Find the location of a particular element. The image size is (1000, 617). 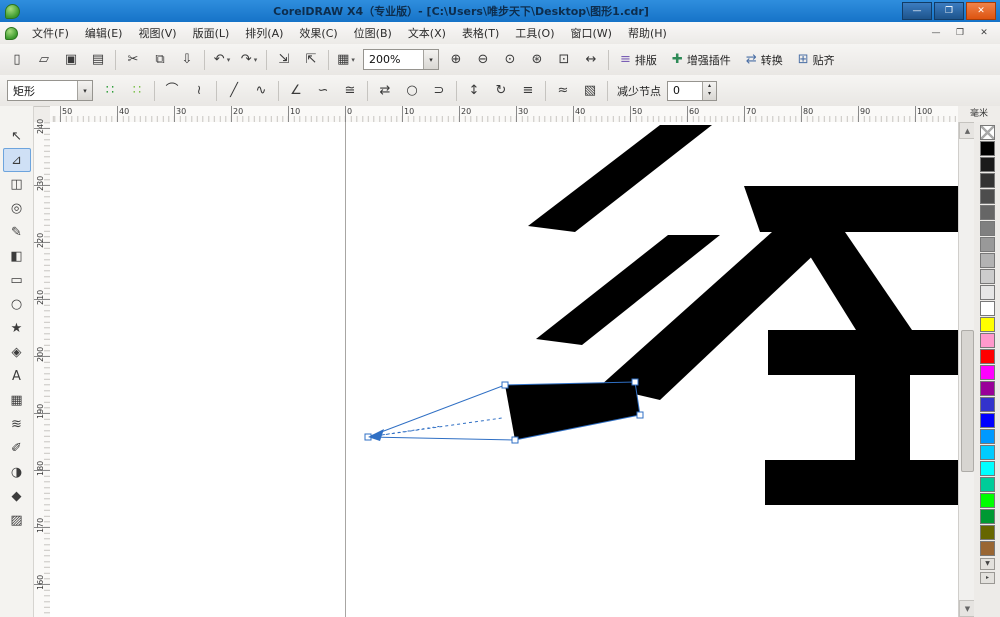

interactive-fill-tool: ▨ is located at coordinates (17, 520).